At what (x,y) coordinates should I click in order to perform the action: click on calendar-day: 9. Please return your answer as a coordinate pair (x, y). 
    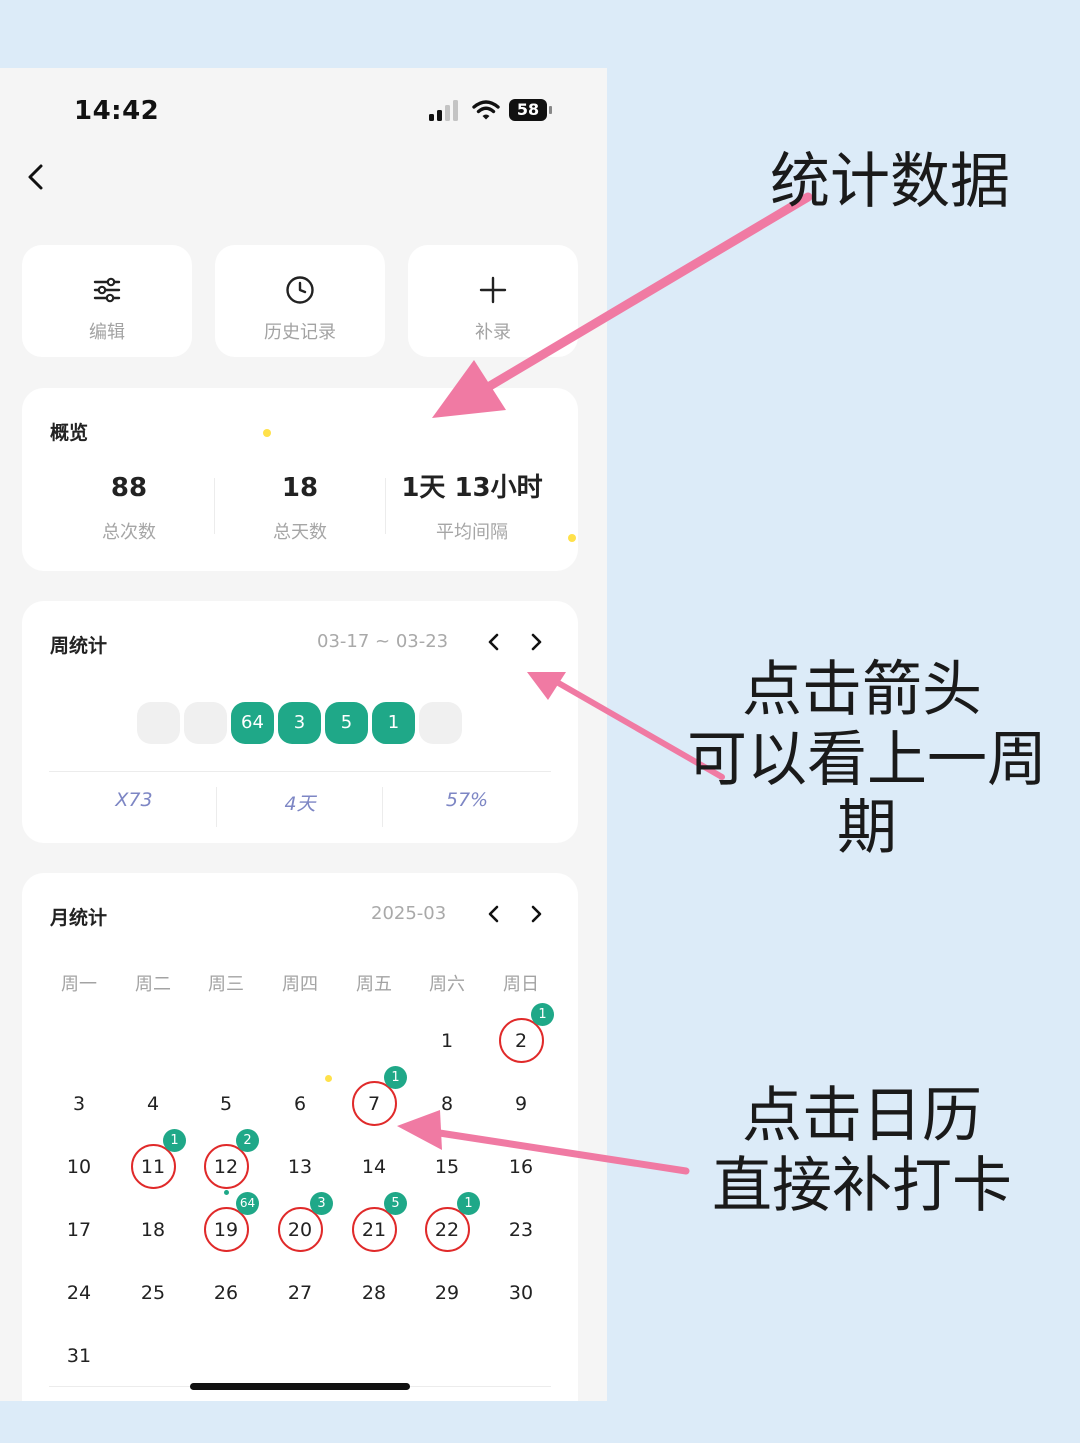
    Looking at the image, I should click on (521, 1104).